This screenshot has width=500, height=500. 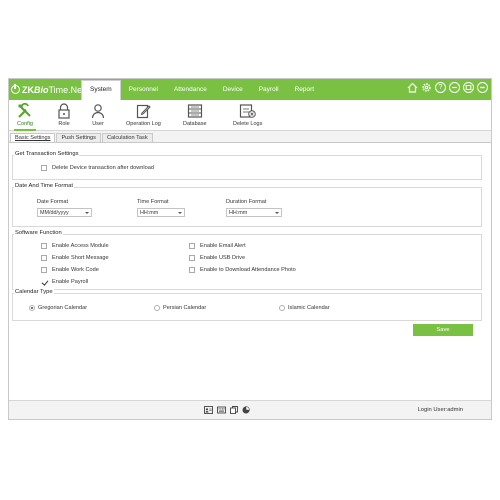 I want to click on islamic-calendar-label: Islamic Calendar, so click(x=309, y=308).